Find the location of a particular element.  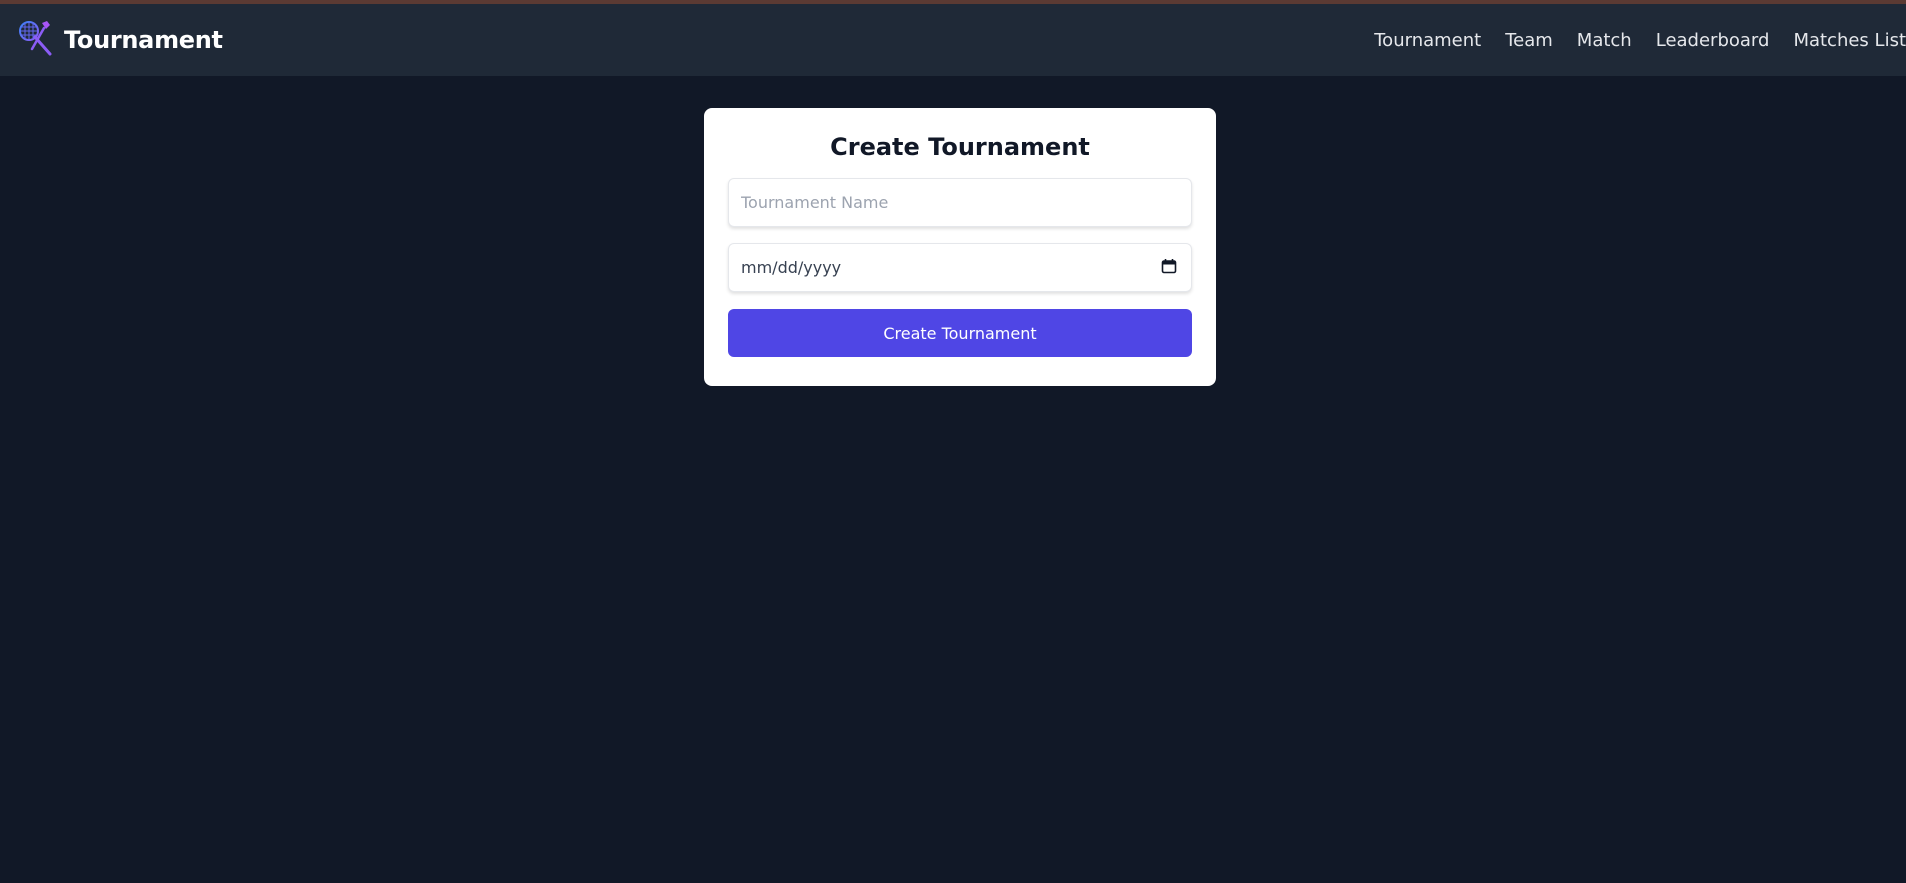

calendar-icon is located at coordinates (1169, 268).